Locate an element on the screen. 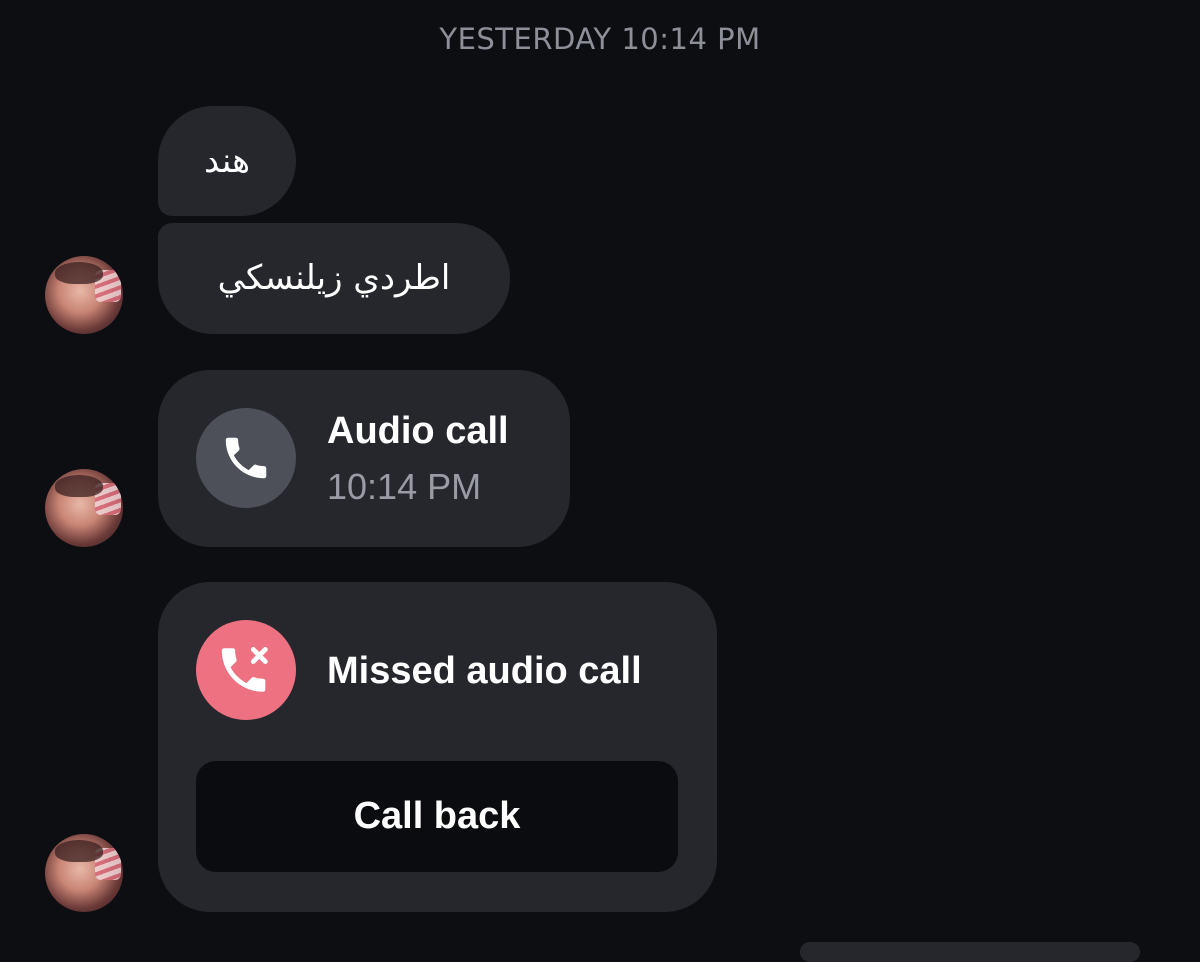 The width and height of the screenshot is (1200, 962). missed-call-title: Missed audio call is located at coordinates (484, 671).